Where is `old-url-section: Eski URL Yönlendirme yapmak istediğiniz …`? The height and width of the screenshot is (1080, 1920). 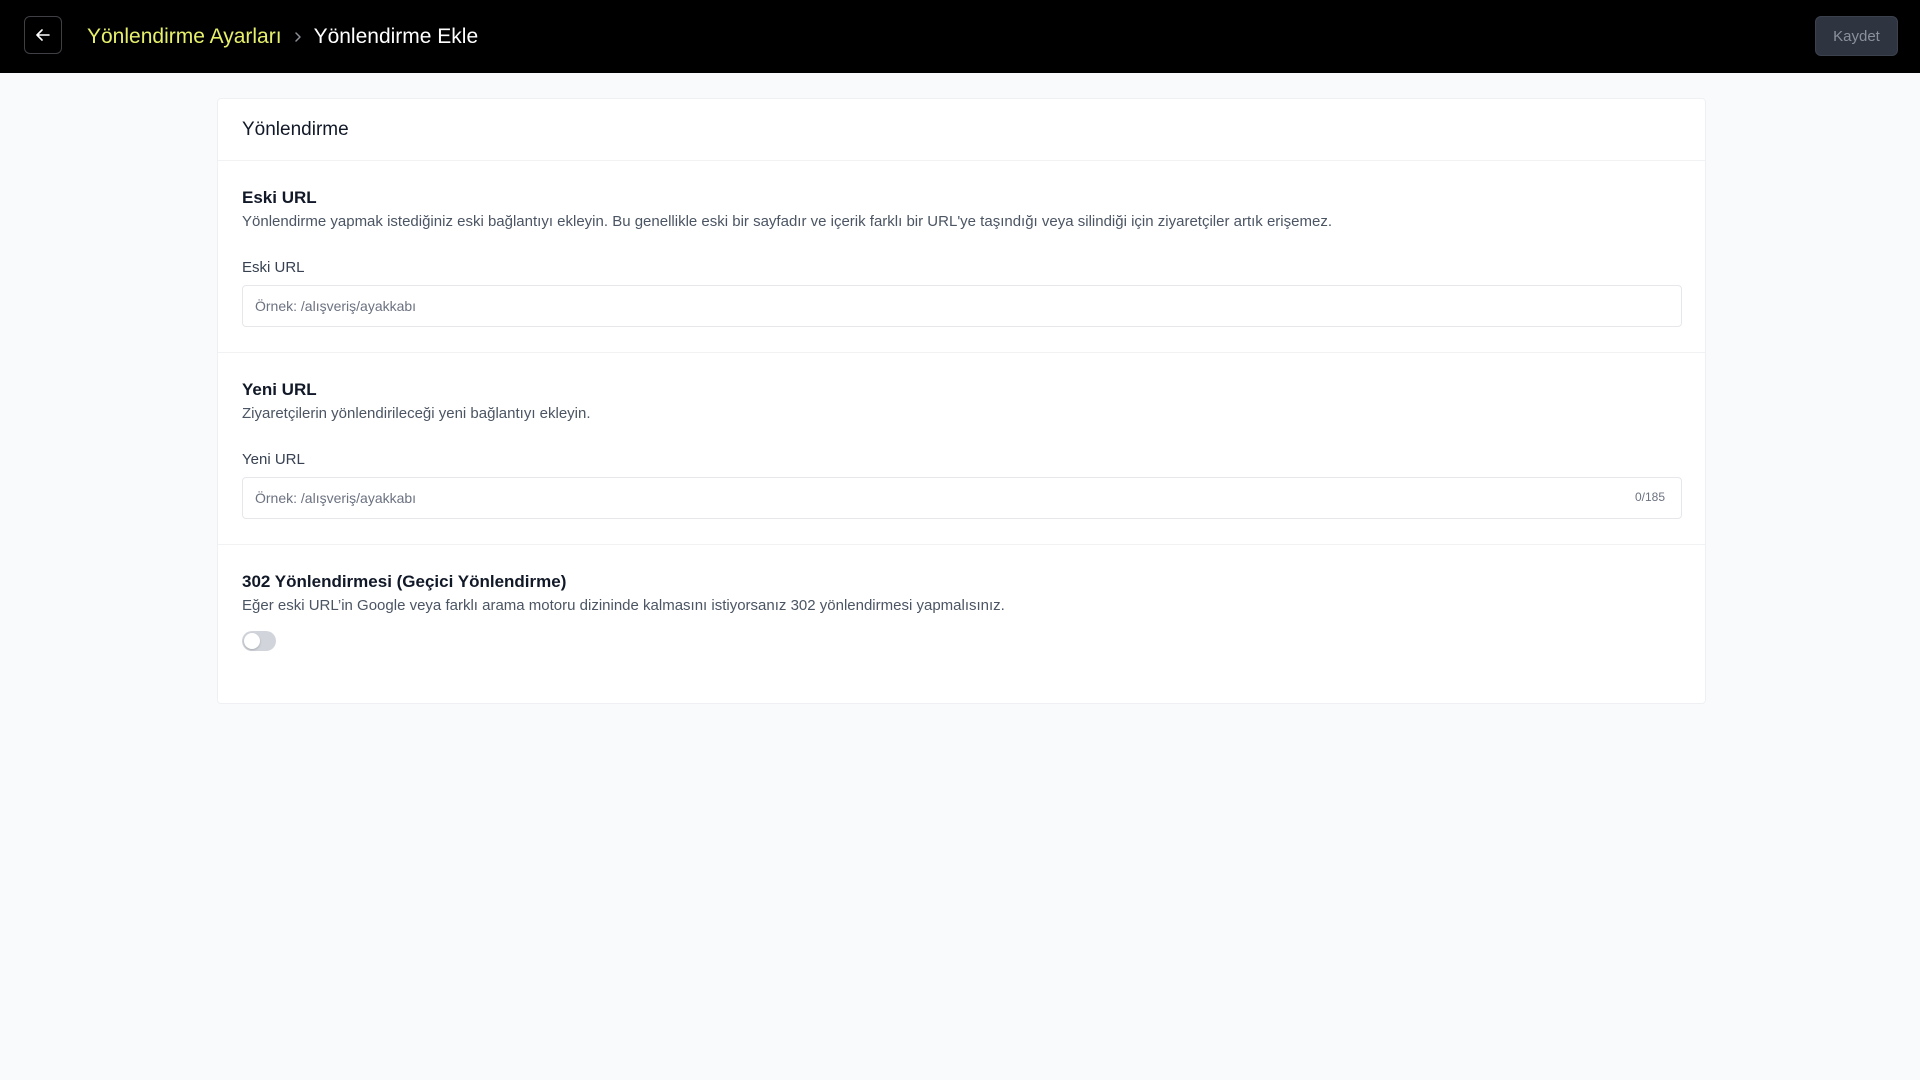 old-url-section: Eski URL Yönlendirme yapmak istediğiniz … is located at coordinates (961, 257).